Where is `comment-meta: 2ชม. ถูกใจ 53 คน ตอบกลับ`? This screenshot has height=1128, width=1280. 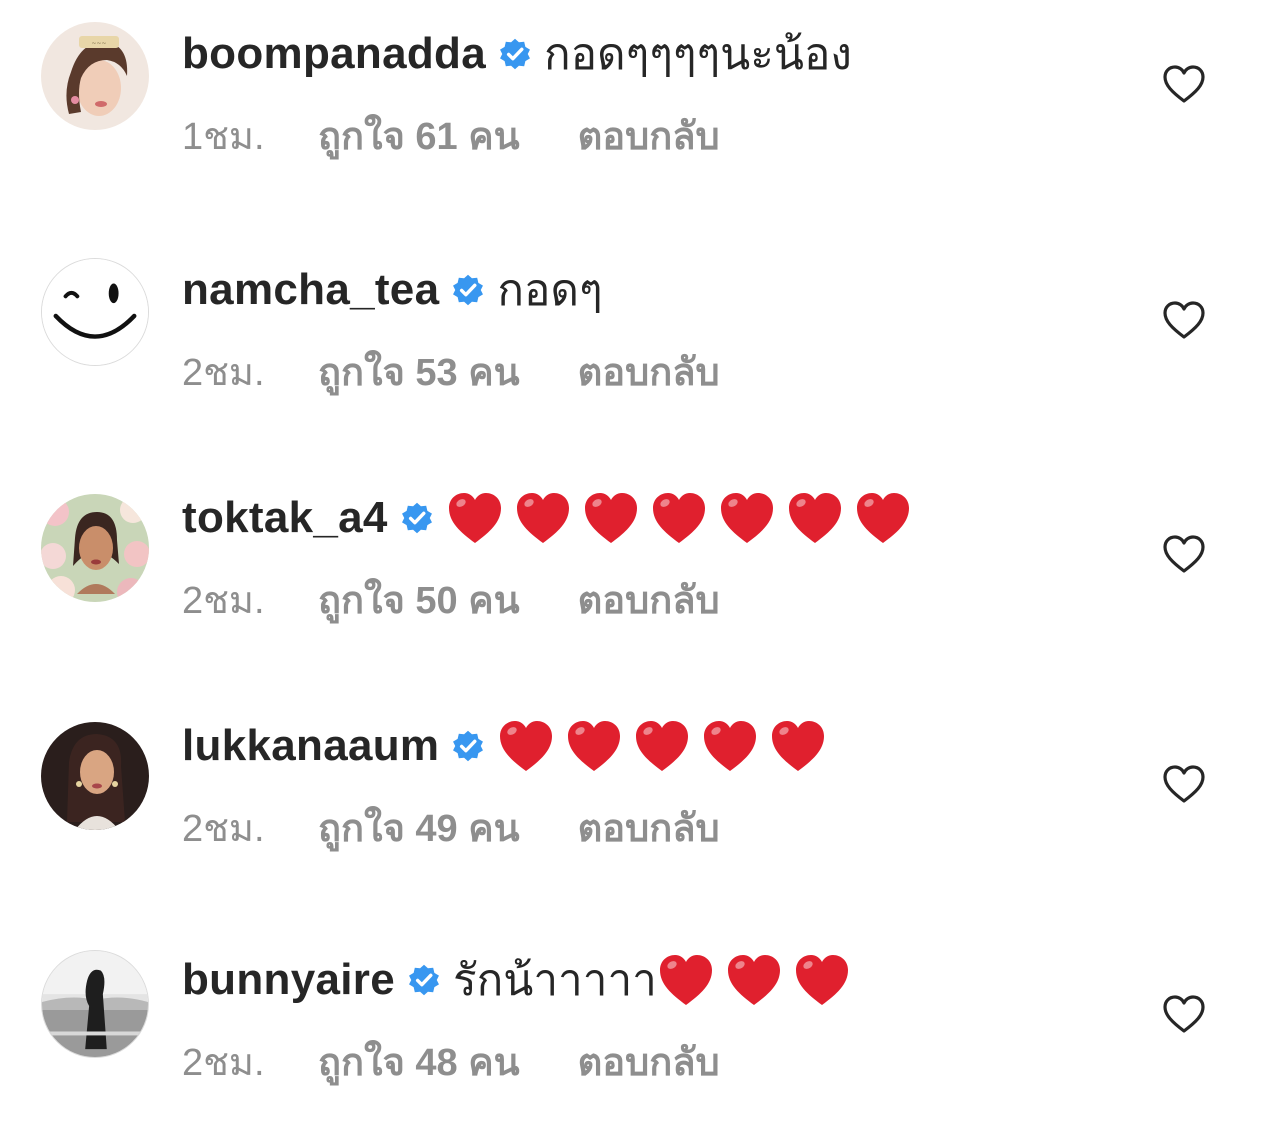 comment-meta: 2ชม. ถูกใจ 53 คน ตอบกลับ is located at coordinates (451, 371).